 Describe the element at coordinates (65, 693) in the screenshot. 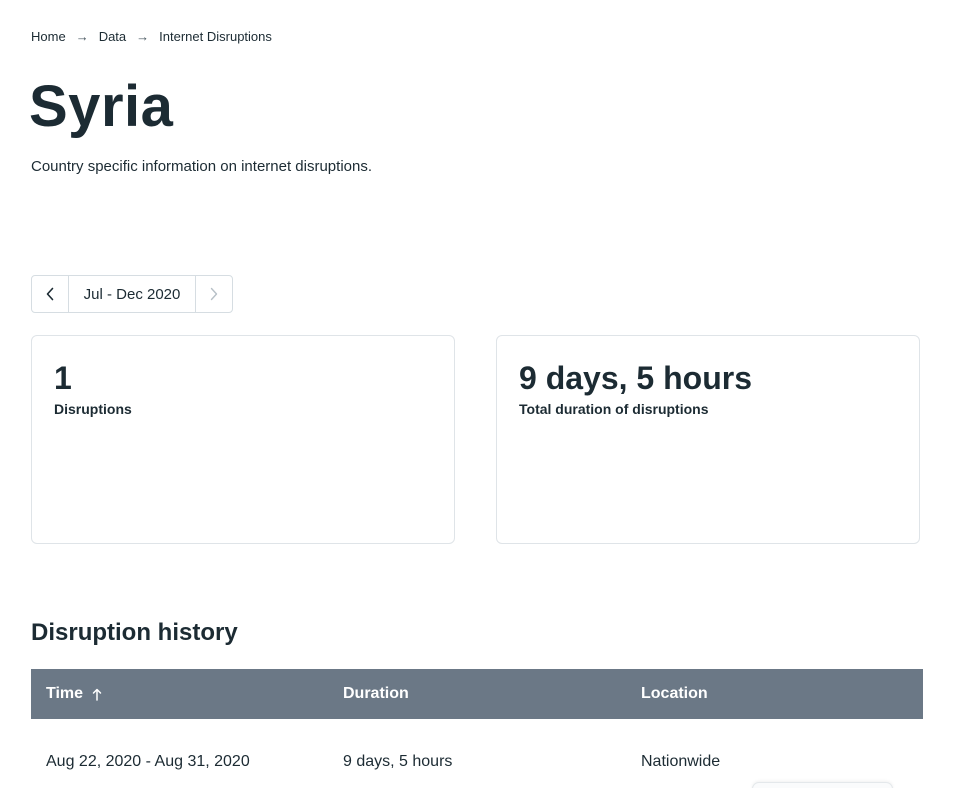

I see `column-header-time-label: Time` at that location.